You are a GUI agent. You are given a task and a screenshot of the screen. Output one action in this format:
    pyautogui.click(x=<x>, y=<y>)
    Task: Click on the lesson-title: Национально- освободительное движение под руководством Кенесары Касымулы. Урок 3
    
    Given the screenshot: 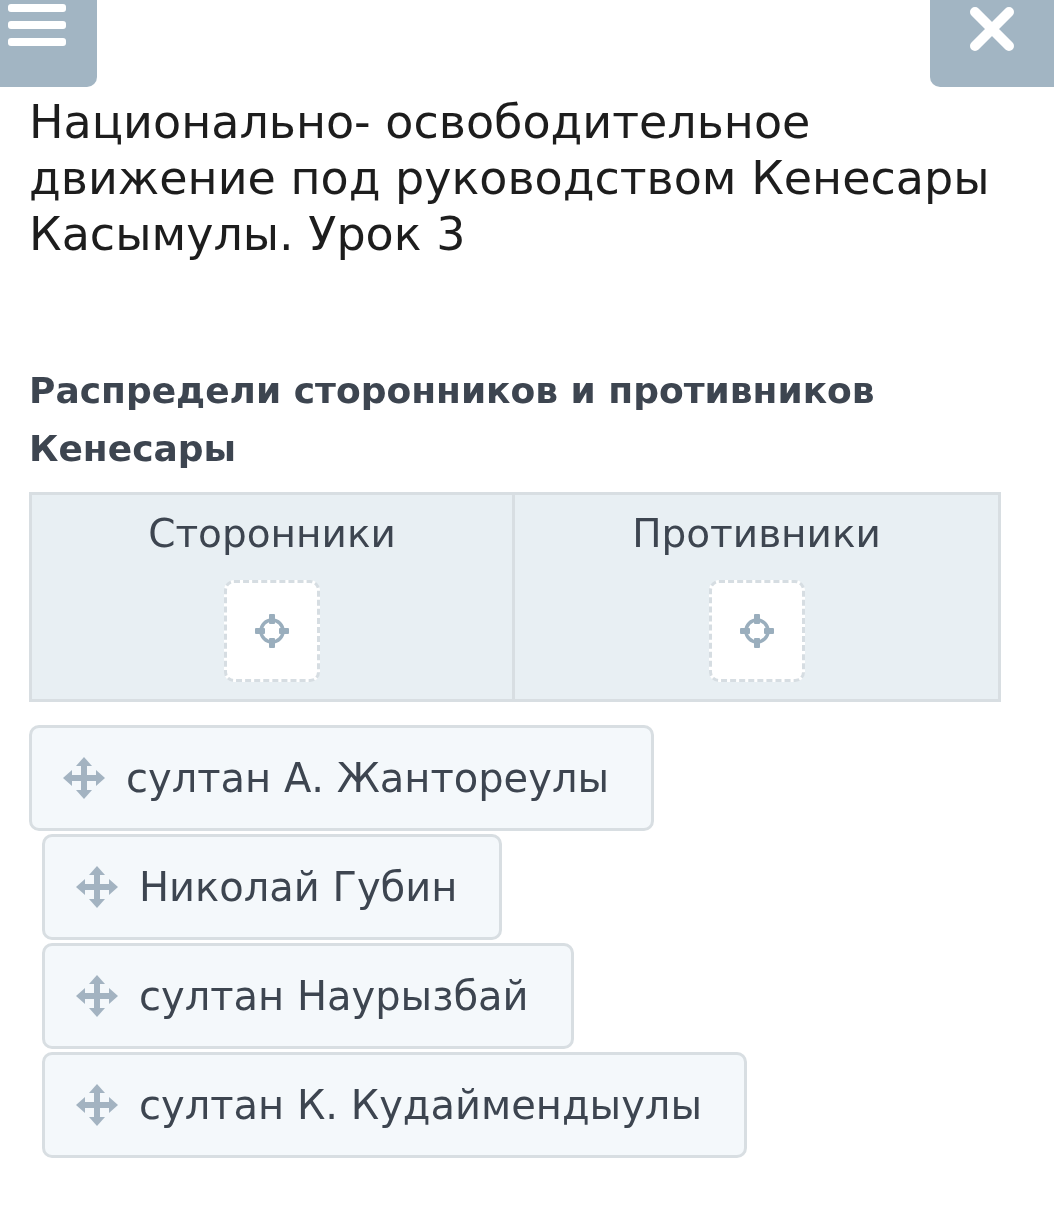 What is the action you would take?
    pyautogui.click(x=510, y=178)
    